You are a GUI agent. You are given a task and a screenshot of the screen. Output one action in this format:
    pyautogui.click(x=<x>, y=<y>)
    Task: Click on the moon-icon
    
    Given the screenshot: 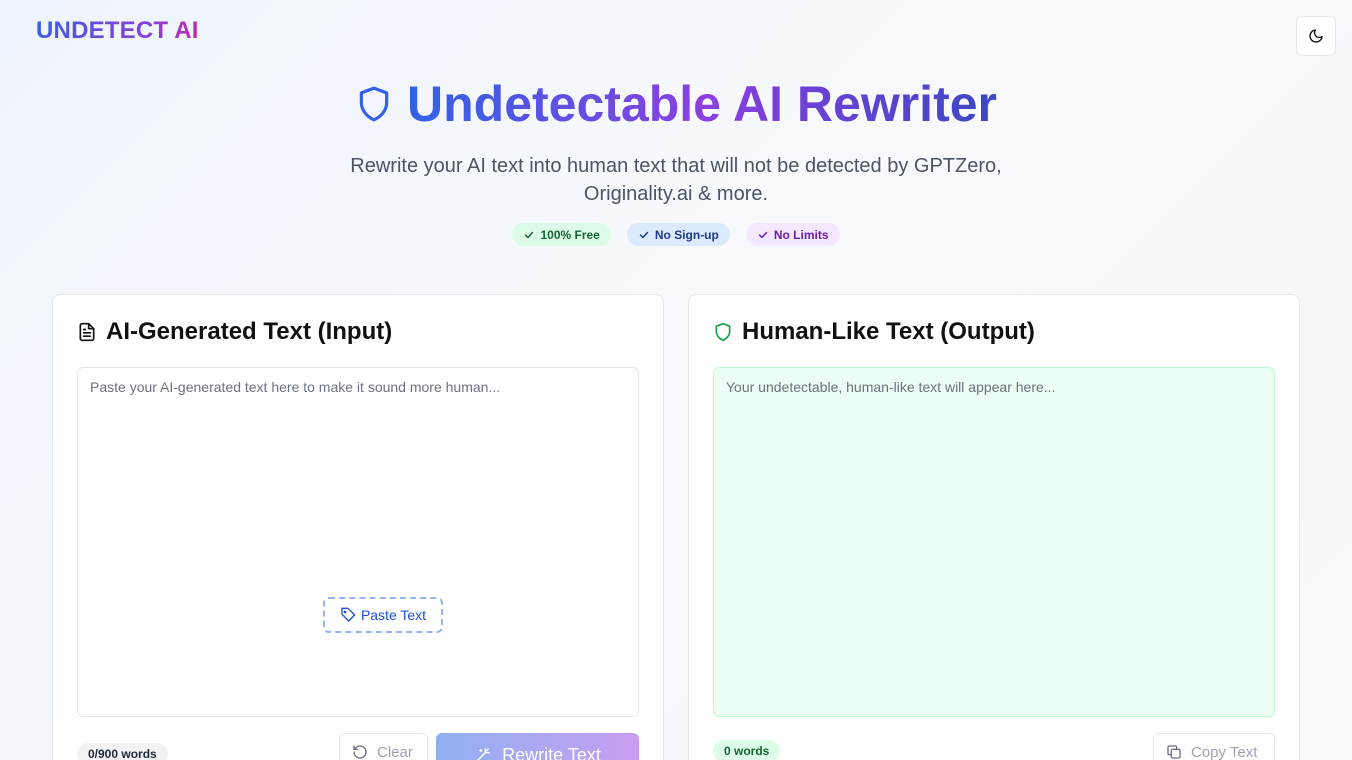 What is the action you would take?
    pyautogui.click(x=1316, y=36)
    